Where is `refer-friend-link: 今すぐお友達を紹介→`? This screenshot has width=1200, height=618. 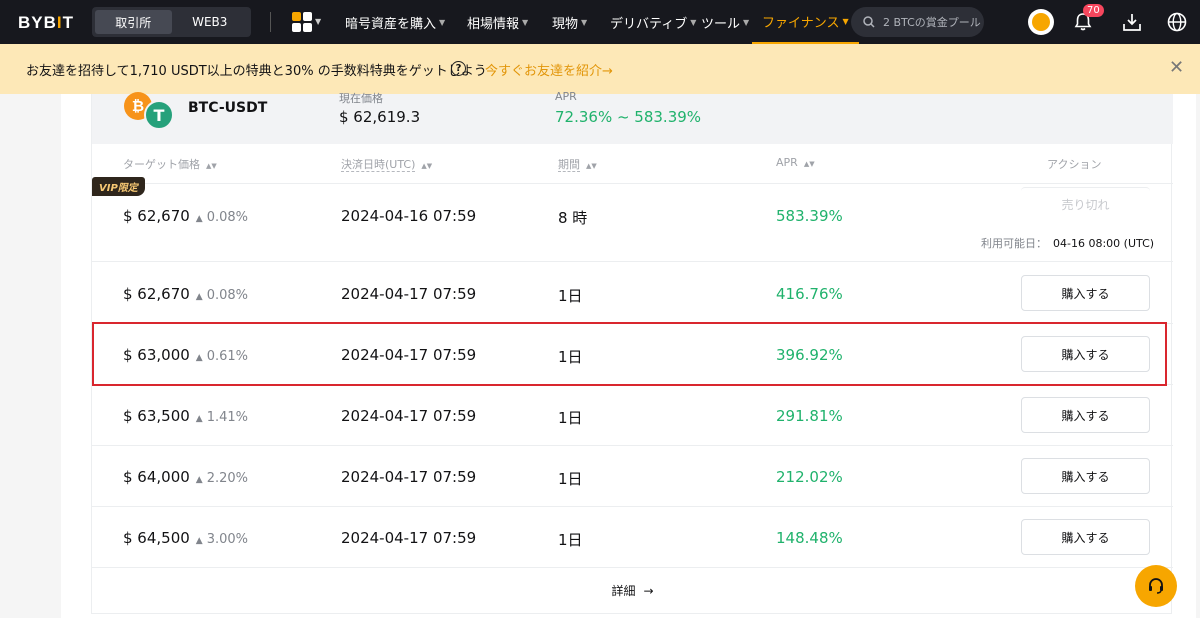
refer-friend-link: 今すぐお友達を紹介→ is located at coordinates (549, 69).